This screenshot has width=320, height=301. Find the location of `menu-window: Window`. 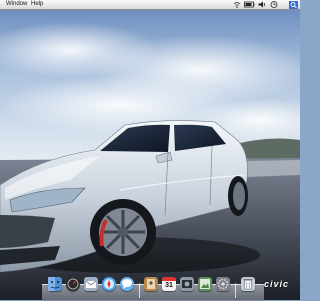

menu-window: Window is located at coordinates (16, 4).